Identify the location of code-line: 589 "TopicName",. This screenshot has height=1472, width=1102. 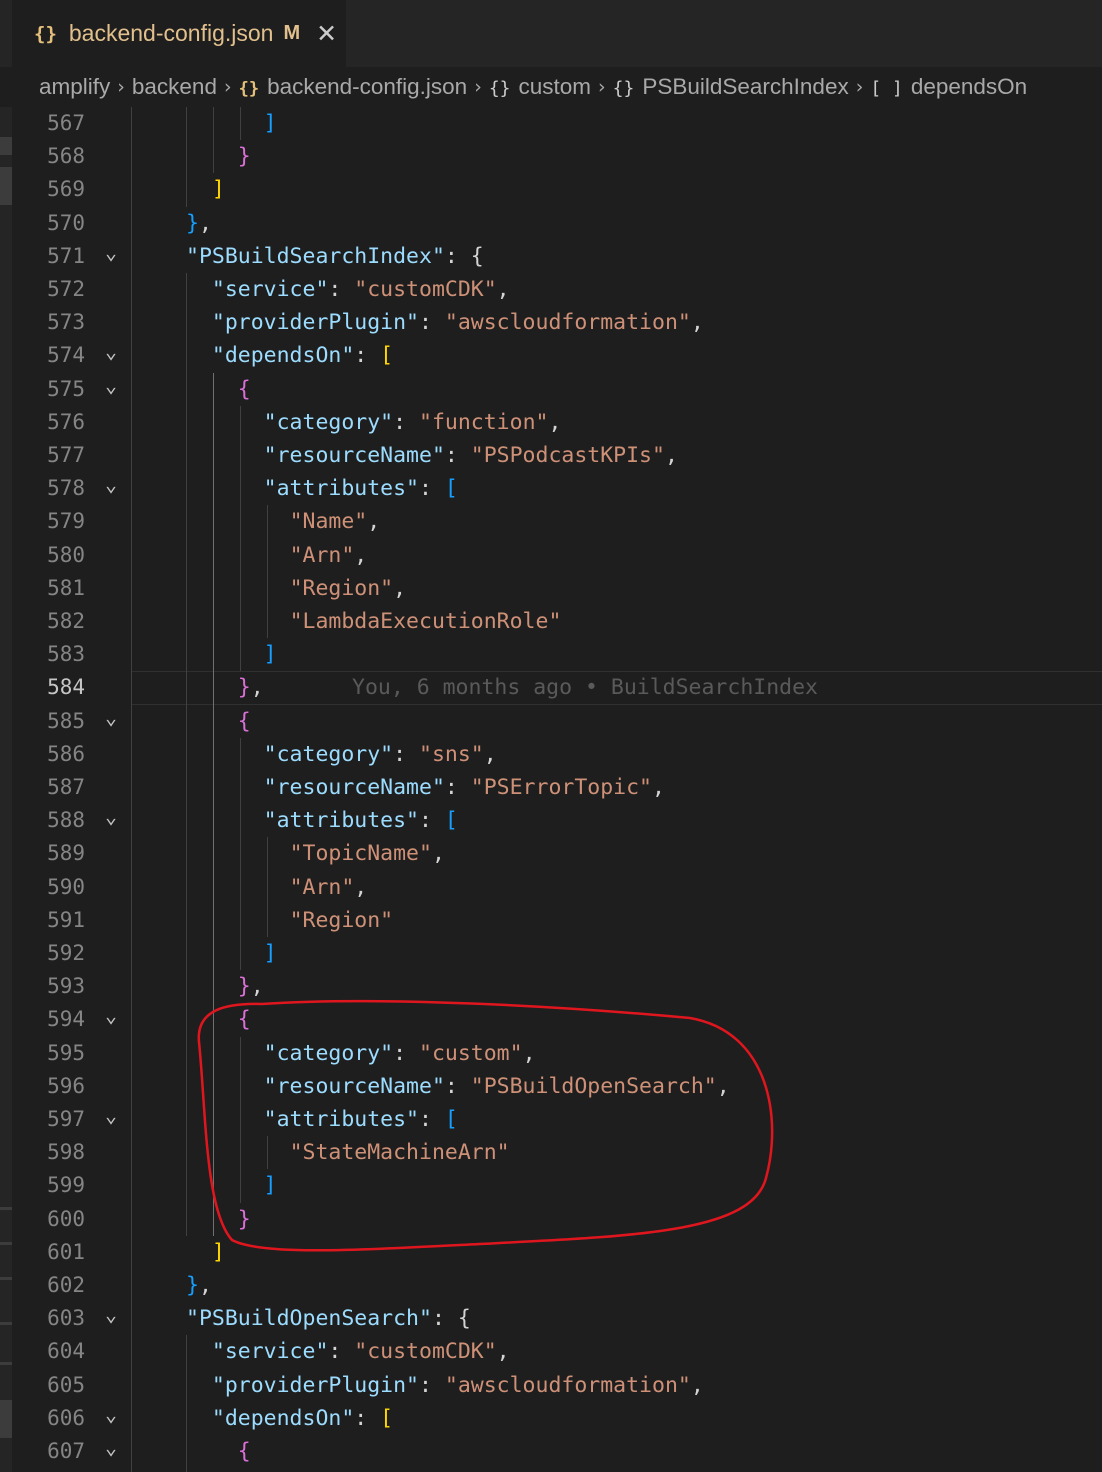
(557, 853).